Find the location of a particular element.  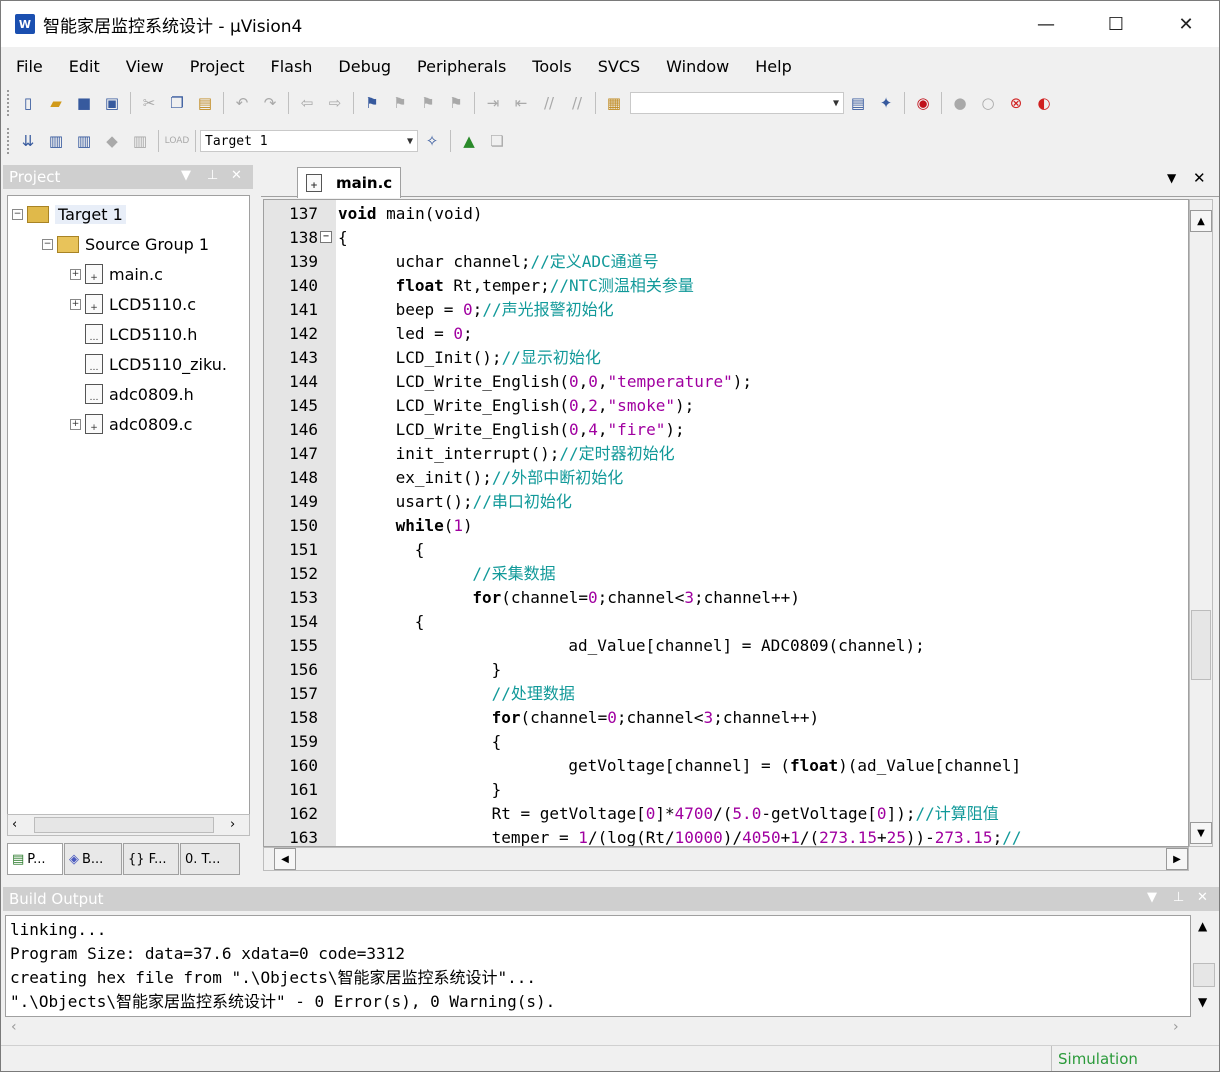

code-line: 155 ad_Value[channel] = ADC0809(channel); is located at coordinates (726, 646).